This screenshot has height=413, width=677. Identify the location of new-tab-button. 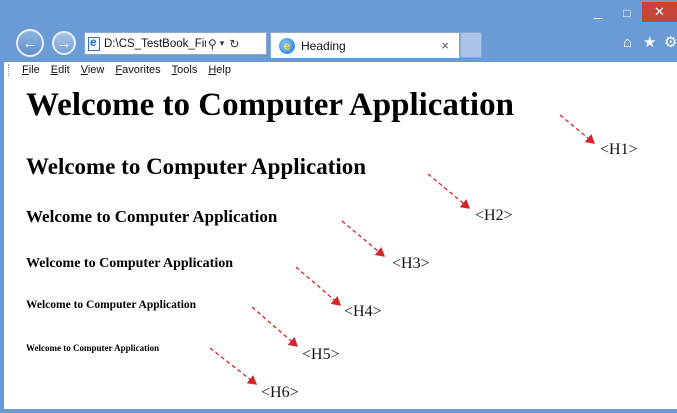
(471, 45).